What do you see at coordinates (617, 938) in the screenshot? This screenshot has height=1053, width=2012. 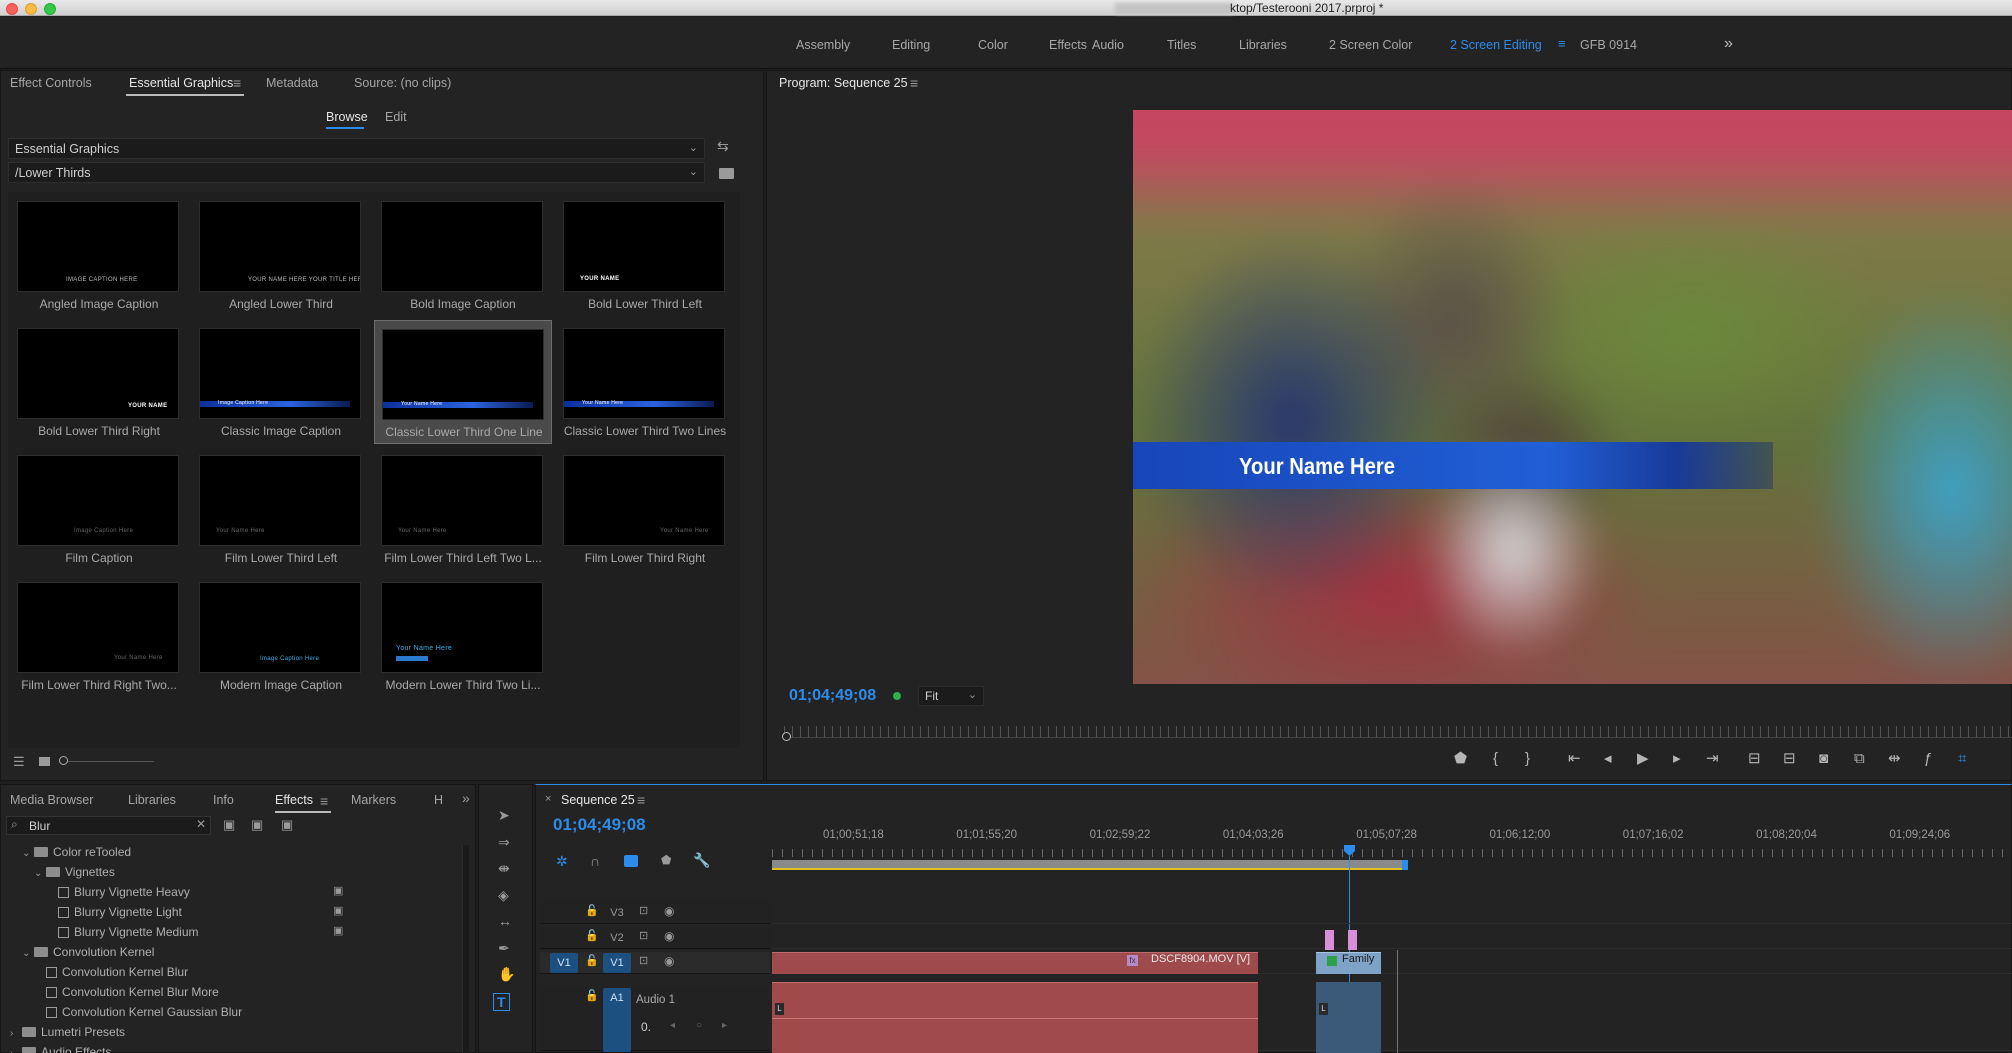 I see `track-target-button: V2` at bounding box center [617, 938].